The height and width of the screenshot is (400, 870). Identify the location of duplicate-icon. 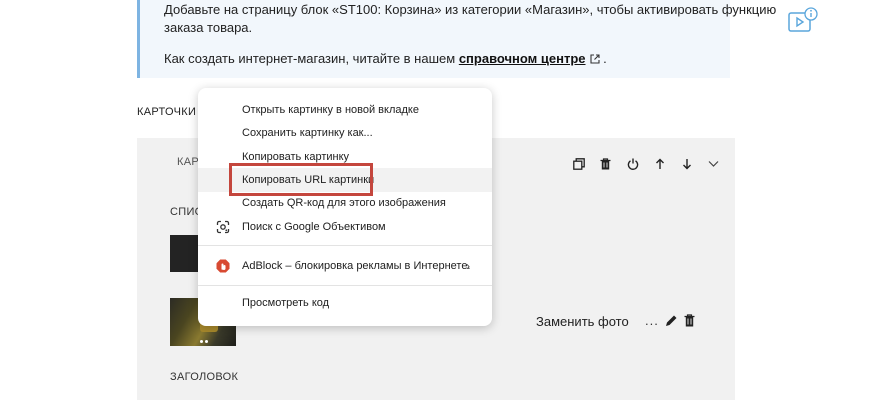
(578, 164).